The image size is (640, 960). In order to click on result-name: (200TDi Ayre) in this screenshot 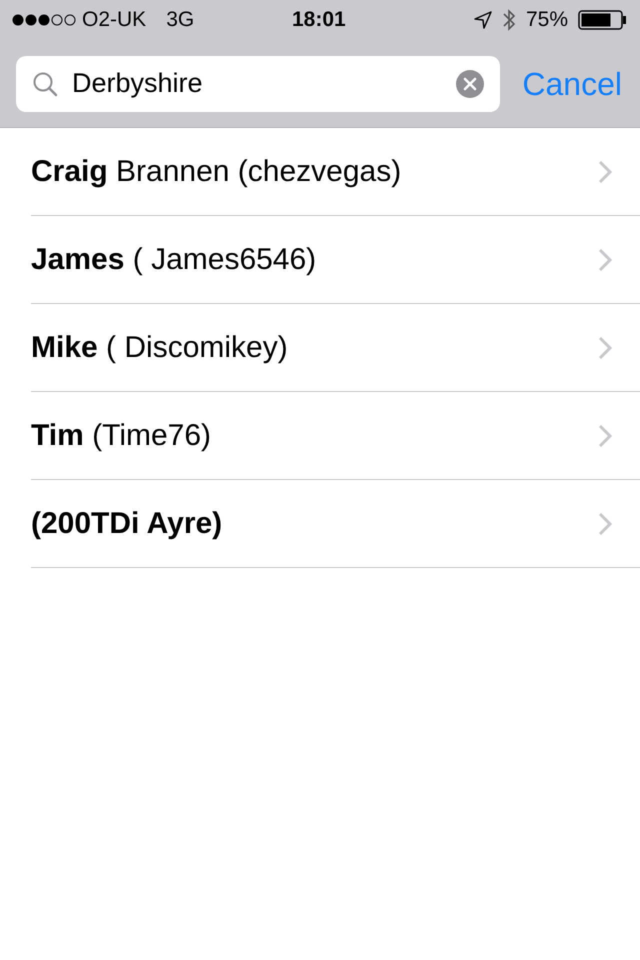, I will do `click(127, 524)`.